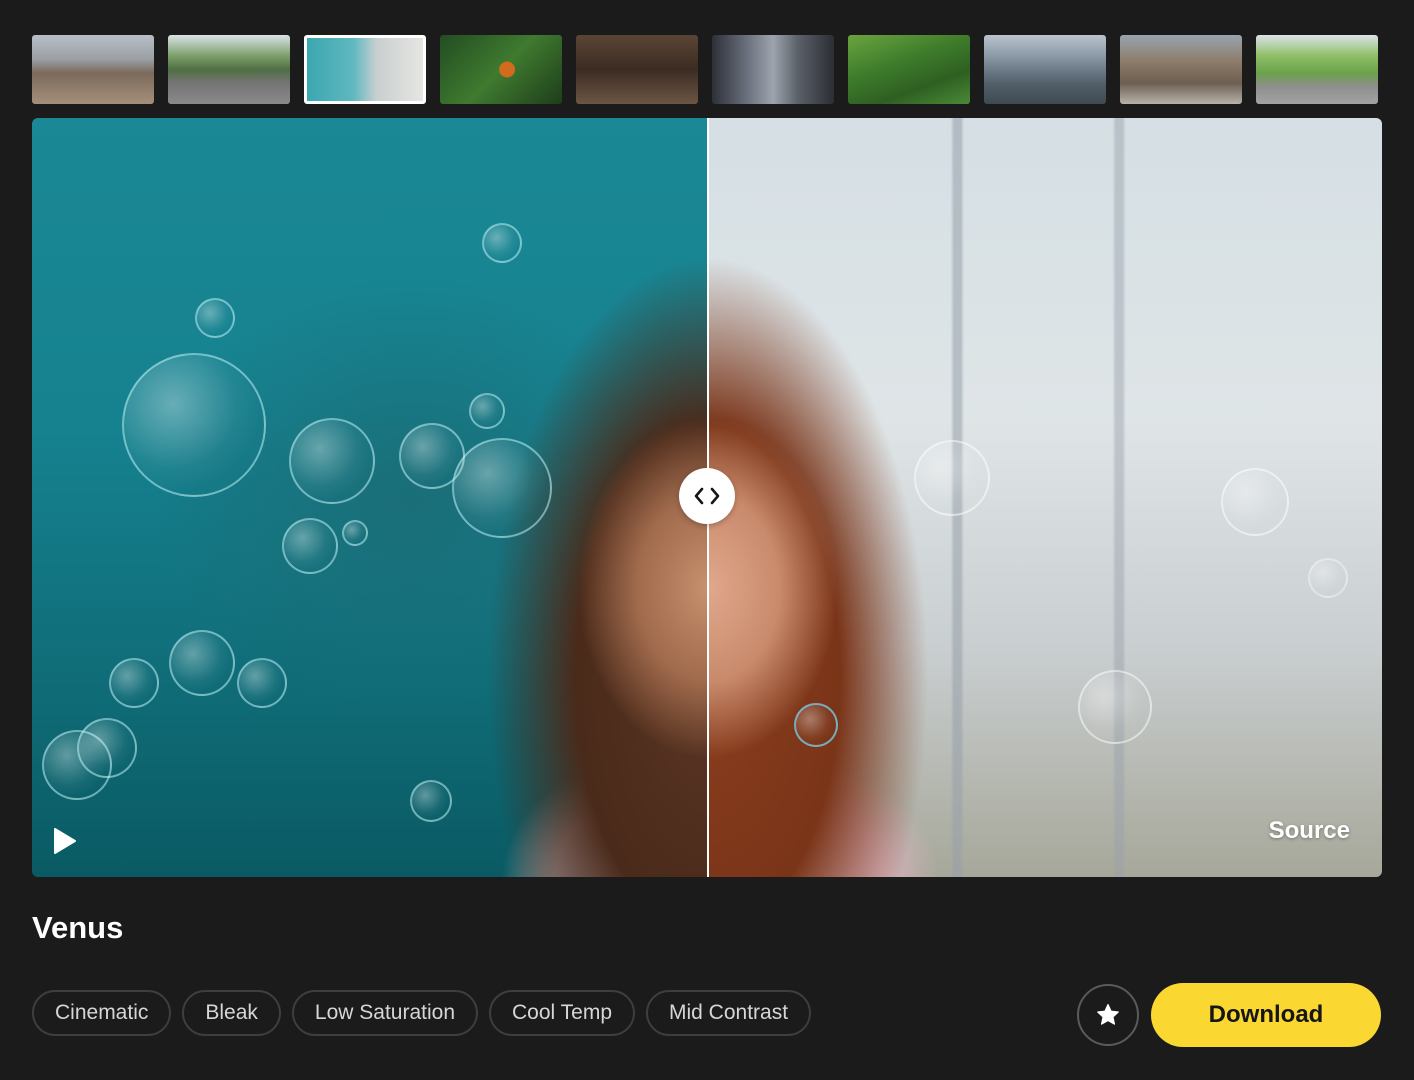 This screenshot has height=1080, width=1414. What do you see at coordinates (729, 1013) in the screenshot?
I see `tag-mid-contrast: Mid Contrast` at bounding box center [729, 1013].